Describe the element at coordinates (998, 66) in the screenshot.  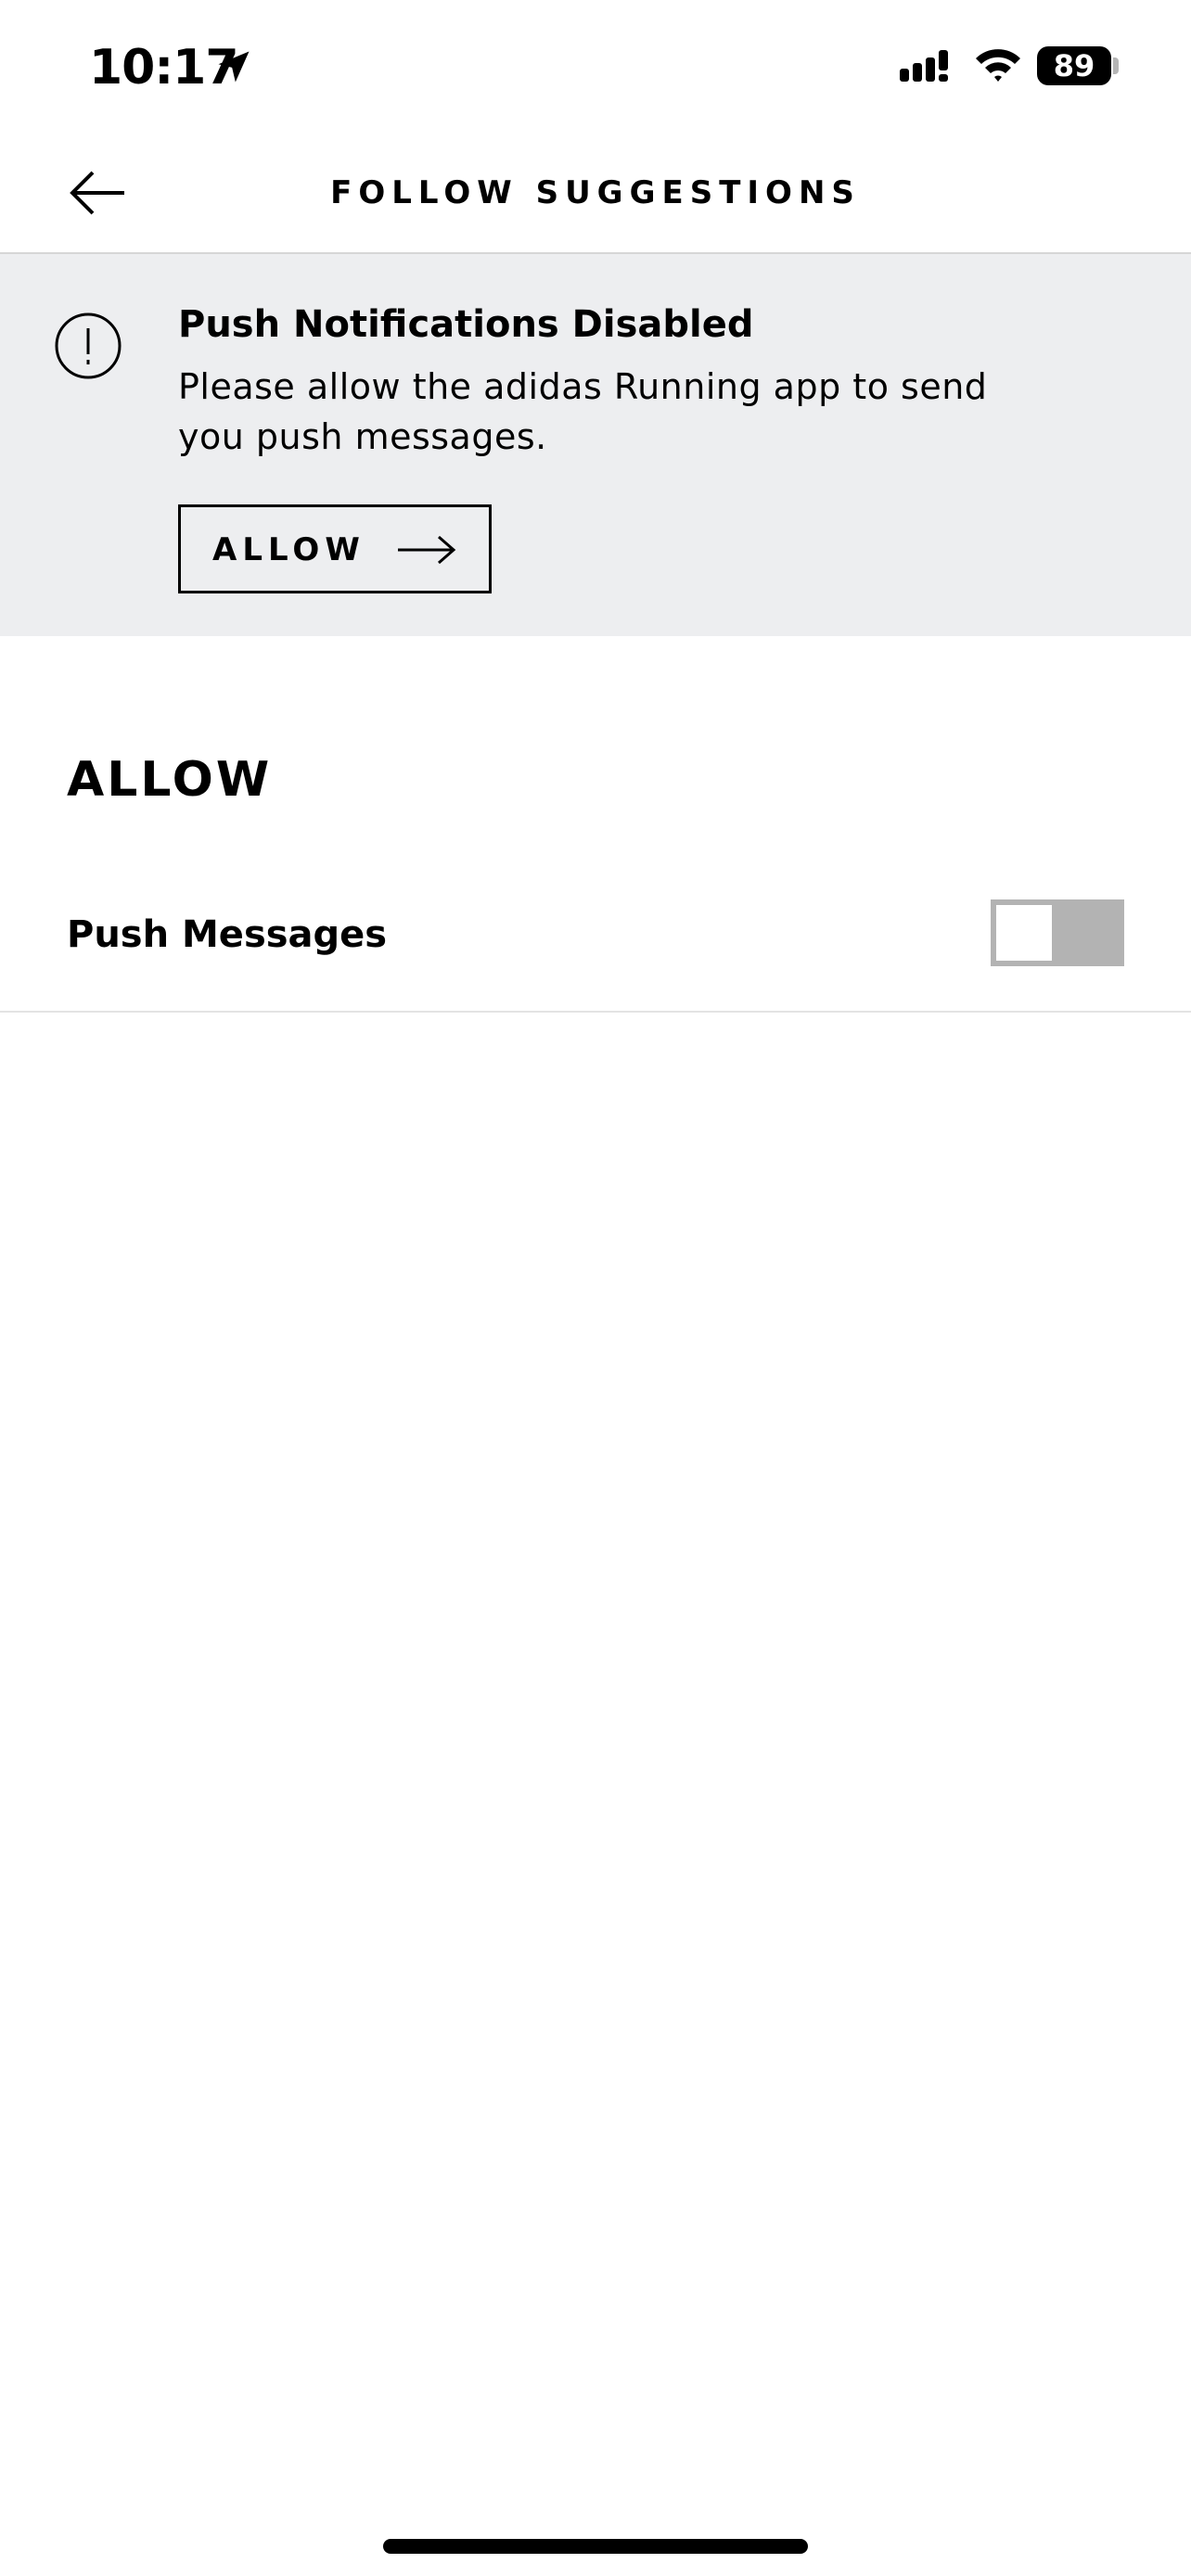
I see `wifi-icon` at that location.